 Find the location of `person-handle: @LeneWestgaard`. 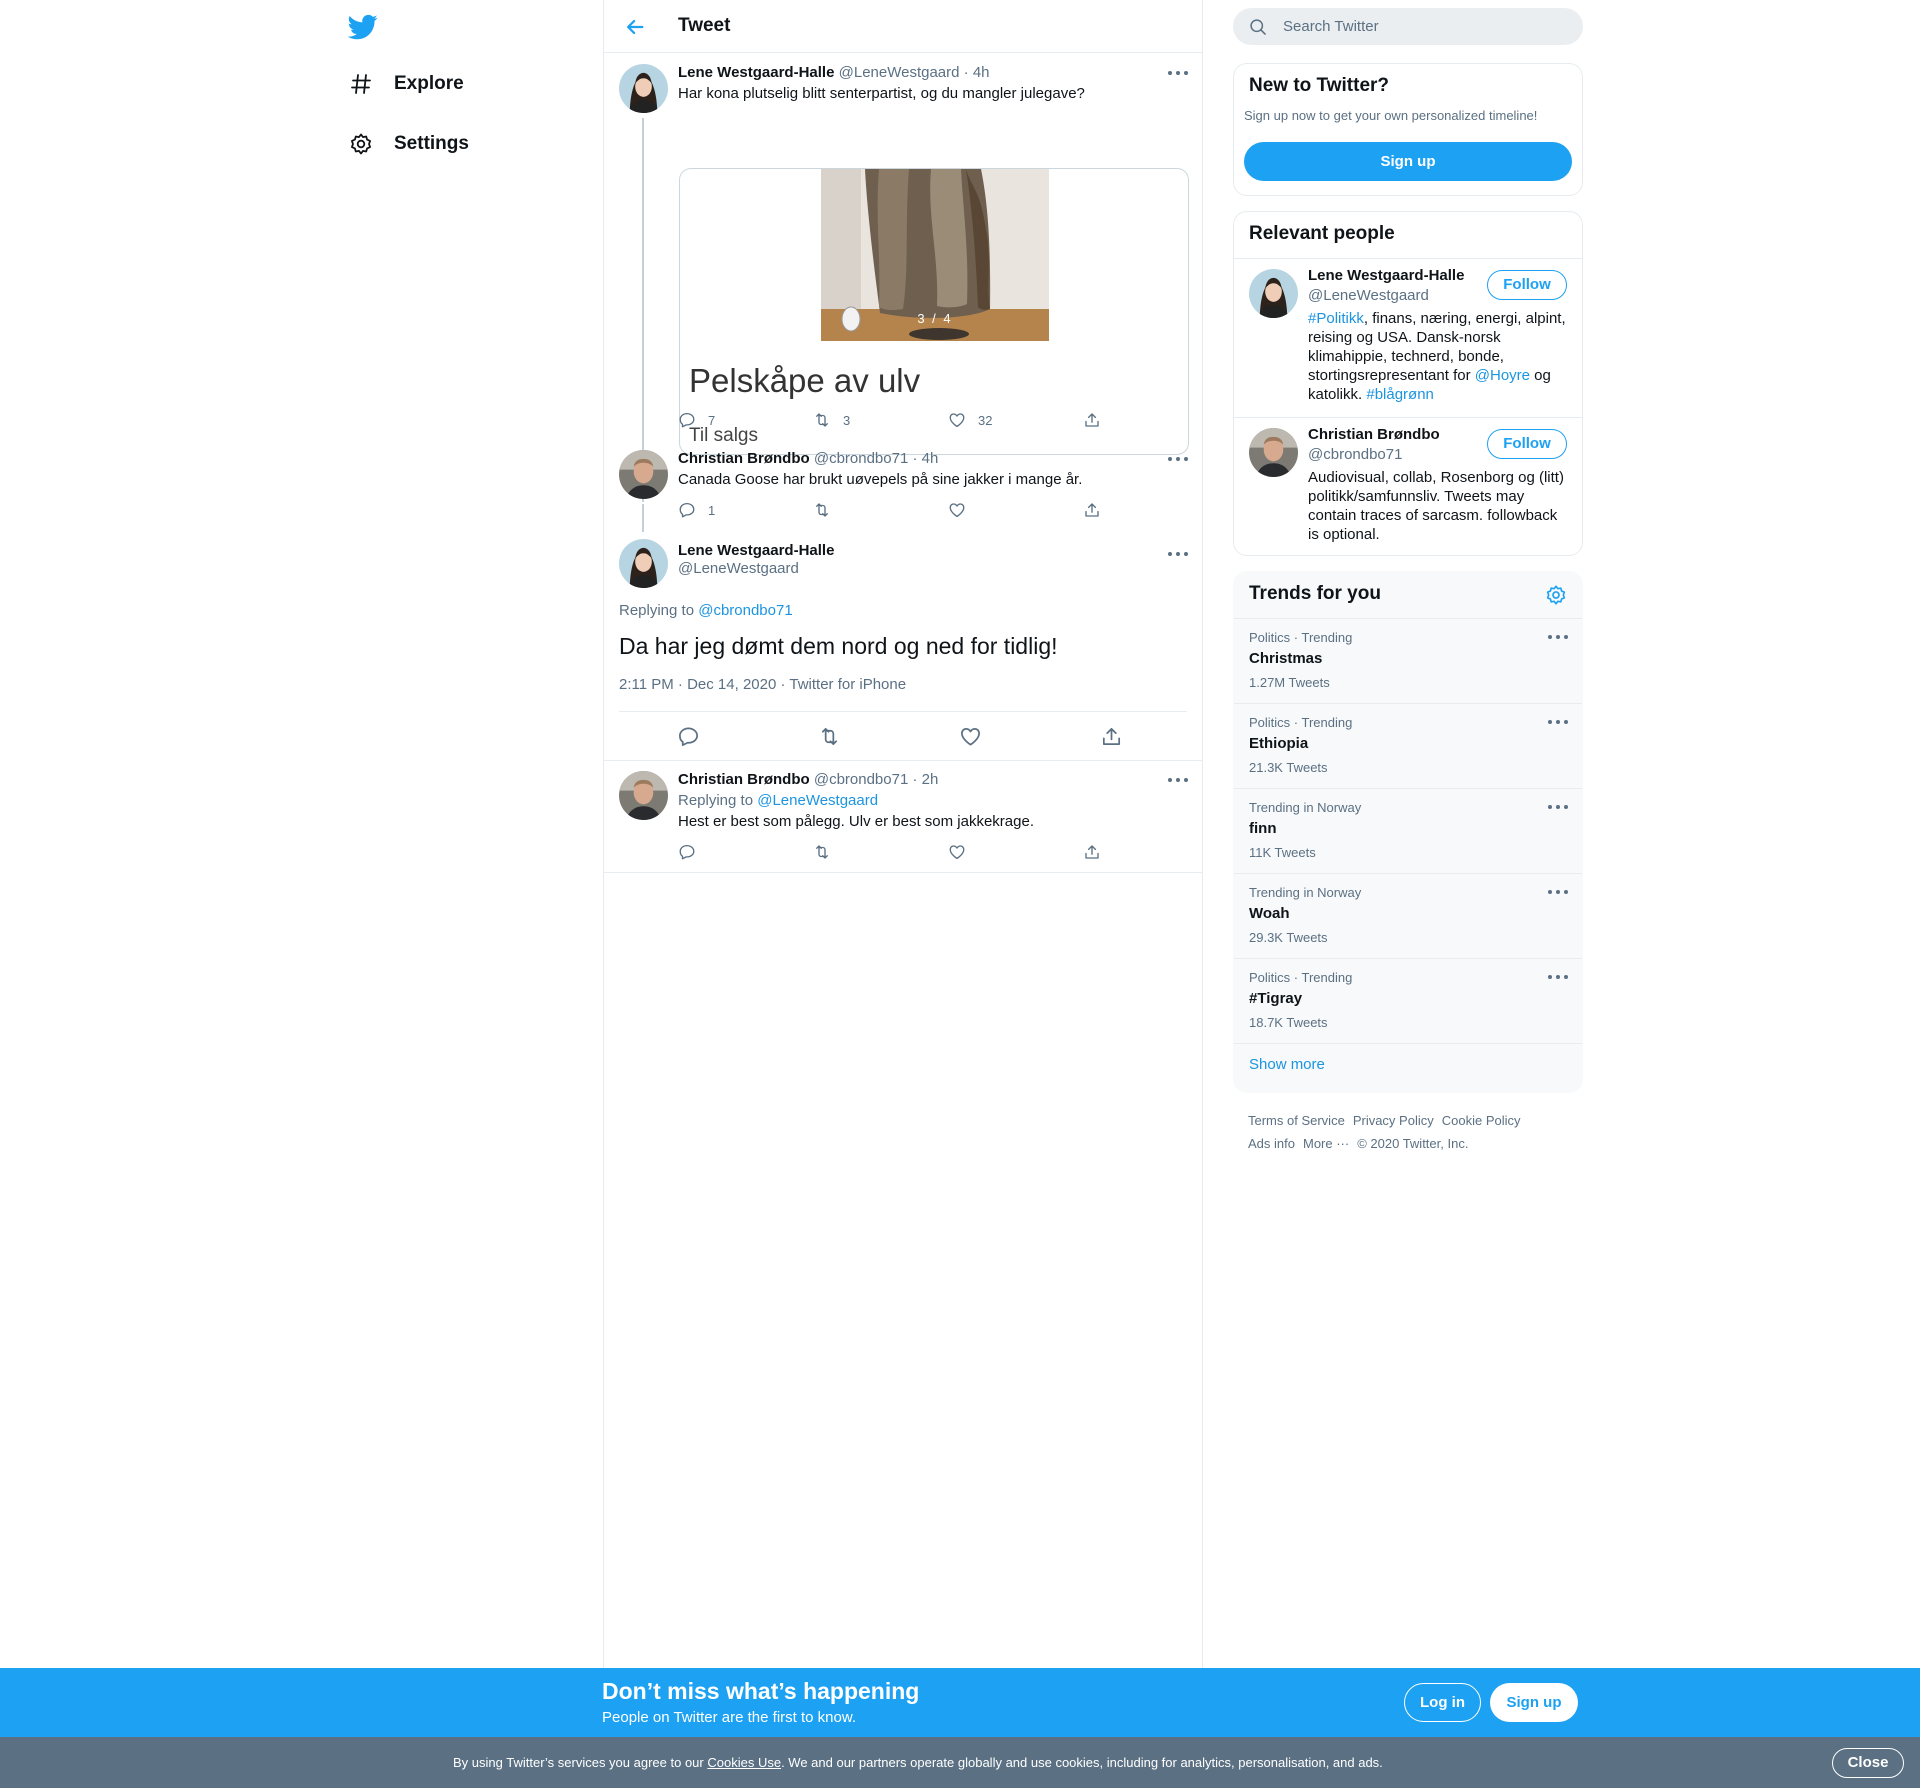

person-handle: @LeneWestgaard is located at coordinates (1368, 295).